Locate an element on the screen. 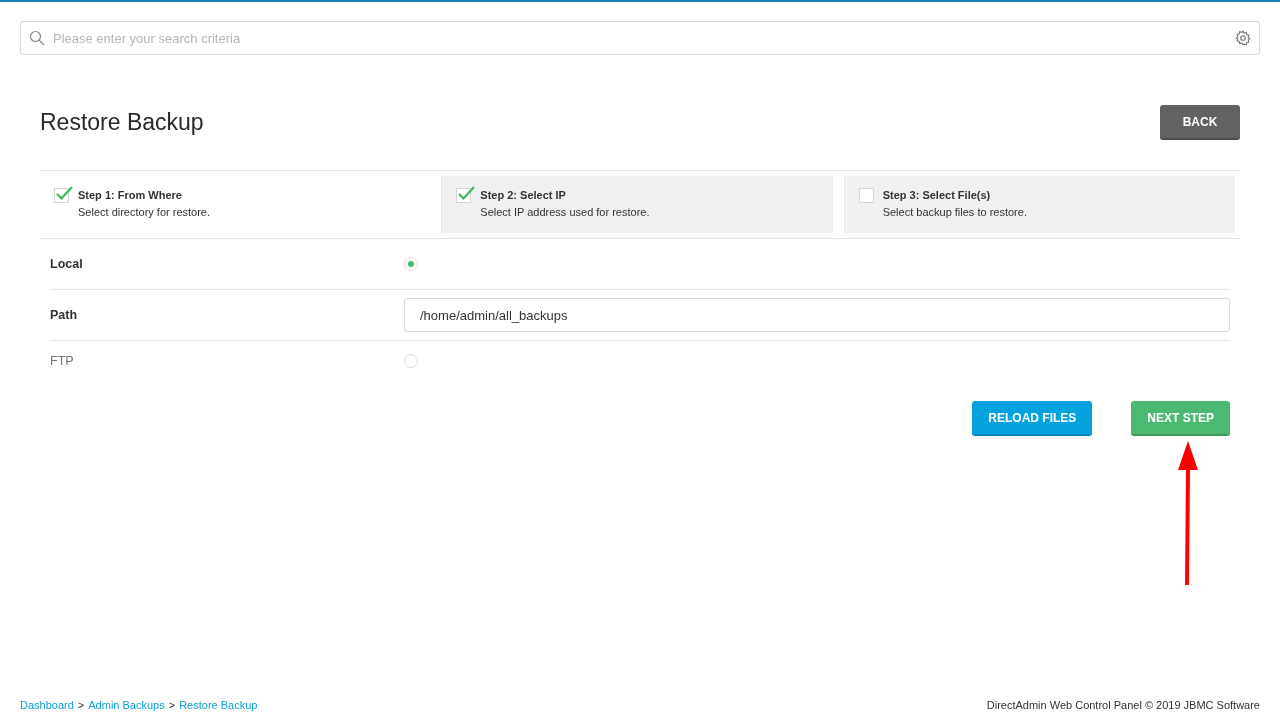  field-label: Path is located at coordinates (64, 315).